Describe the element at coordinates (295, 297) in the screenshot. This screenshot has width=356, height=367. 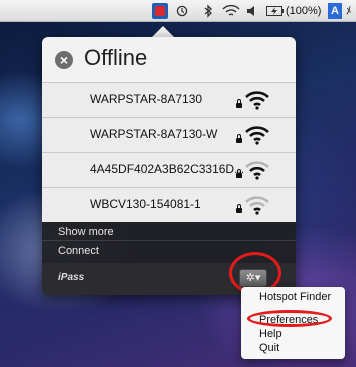
I see `menu-item-hotspot-finder: Hotspot Finder` at that location.